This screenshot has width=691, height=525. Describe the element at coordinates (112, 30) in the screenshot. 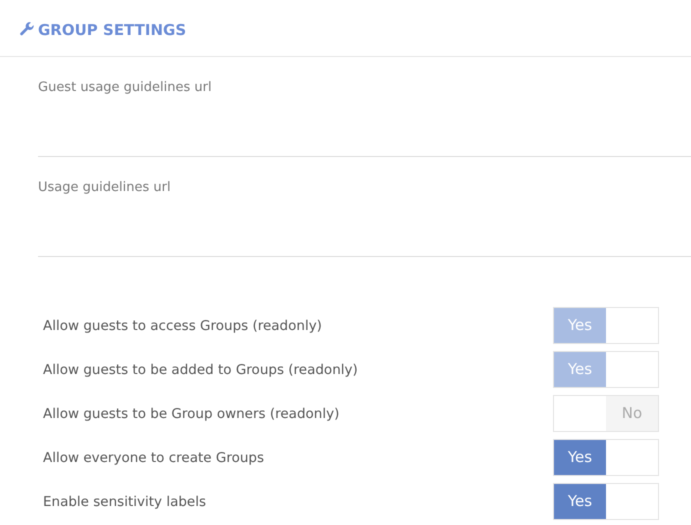

I see `section-title: GROUP SETTINGS` at that location.